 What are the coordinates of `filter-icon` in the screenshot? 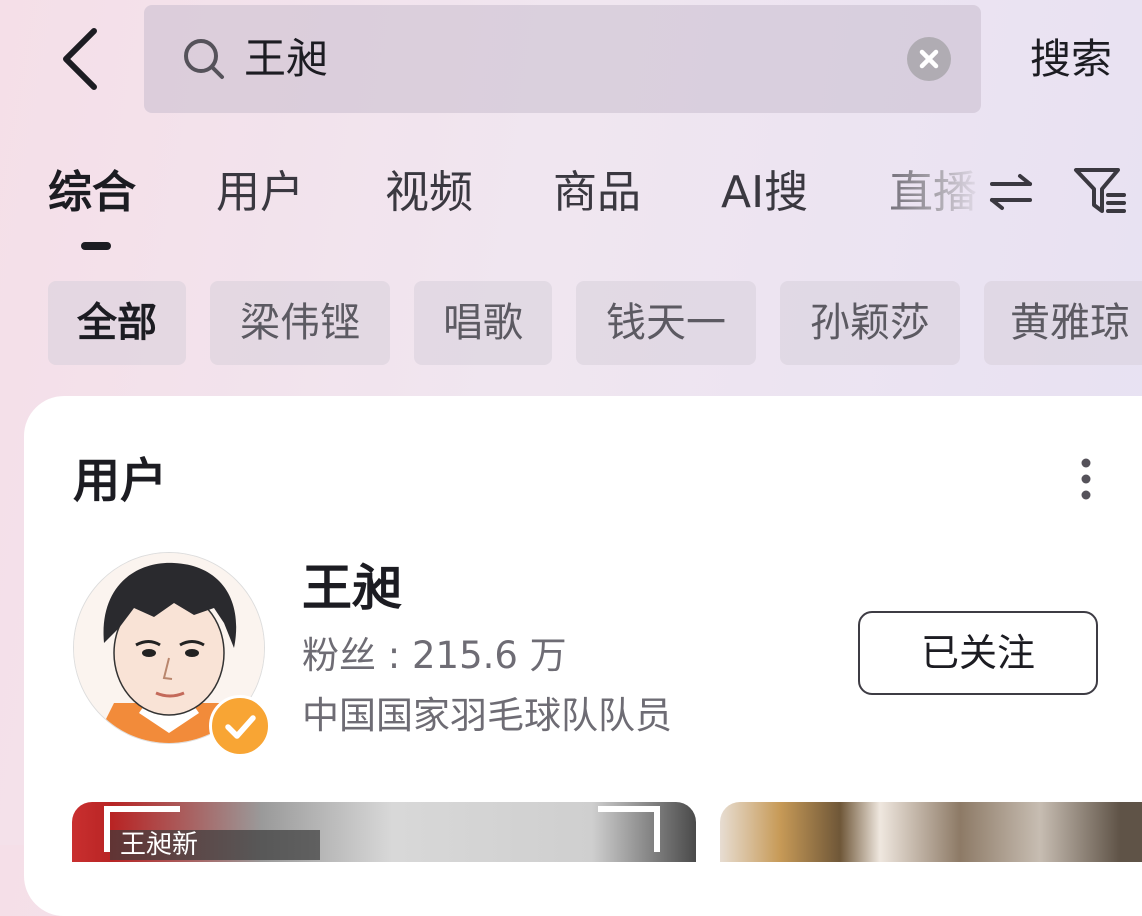 It's located at (1100, 191).